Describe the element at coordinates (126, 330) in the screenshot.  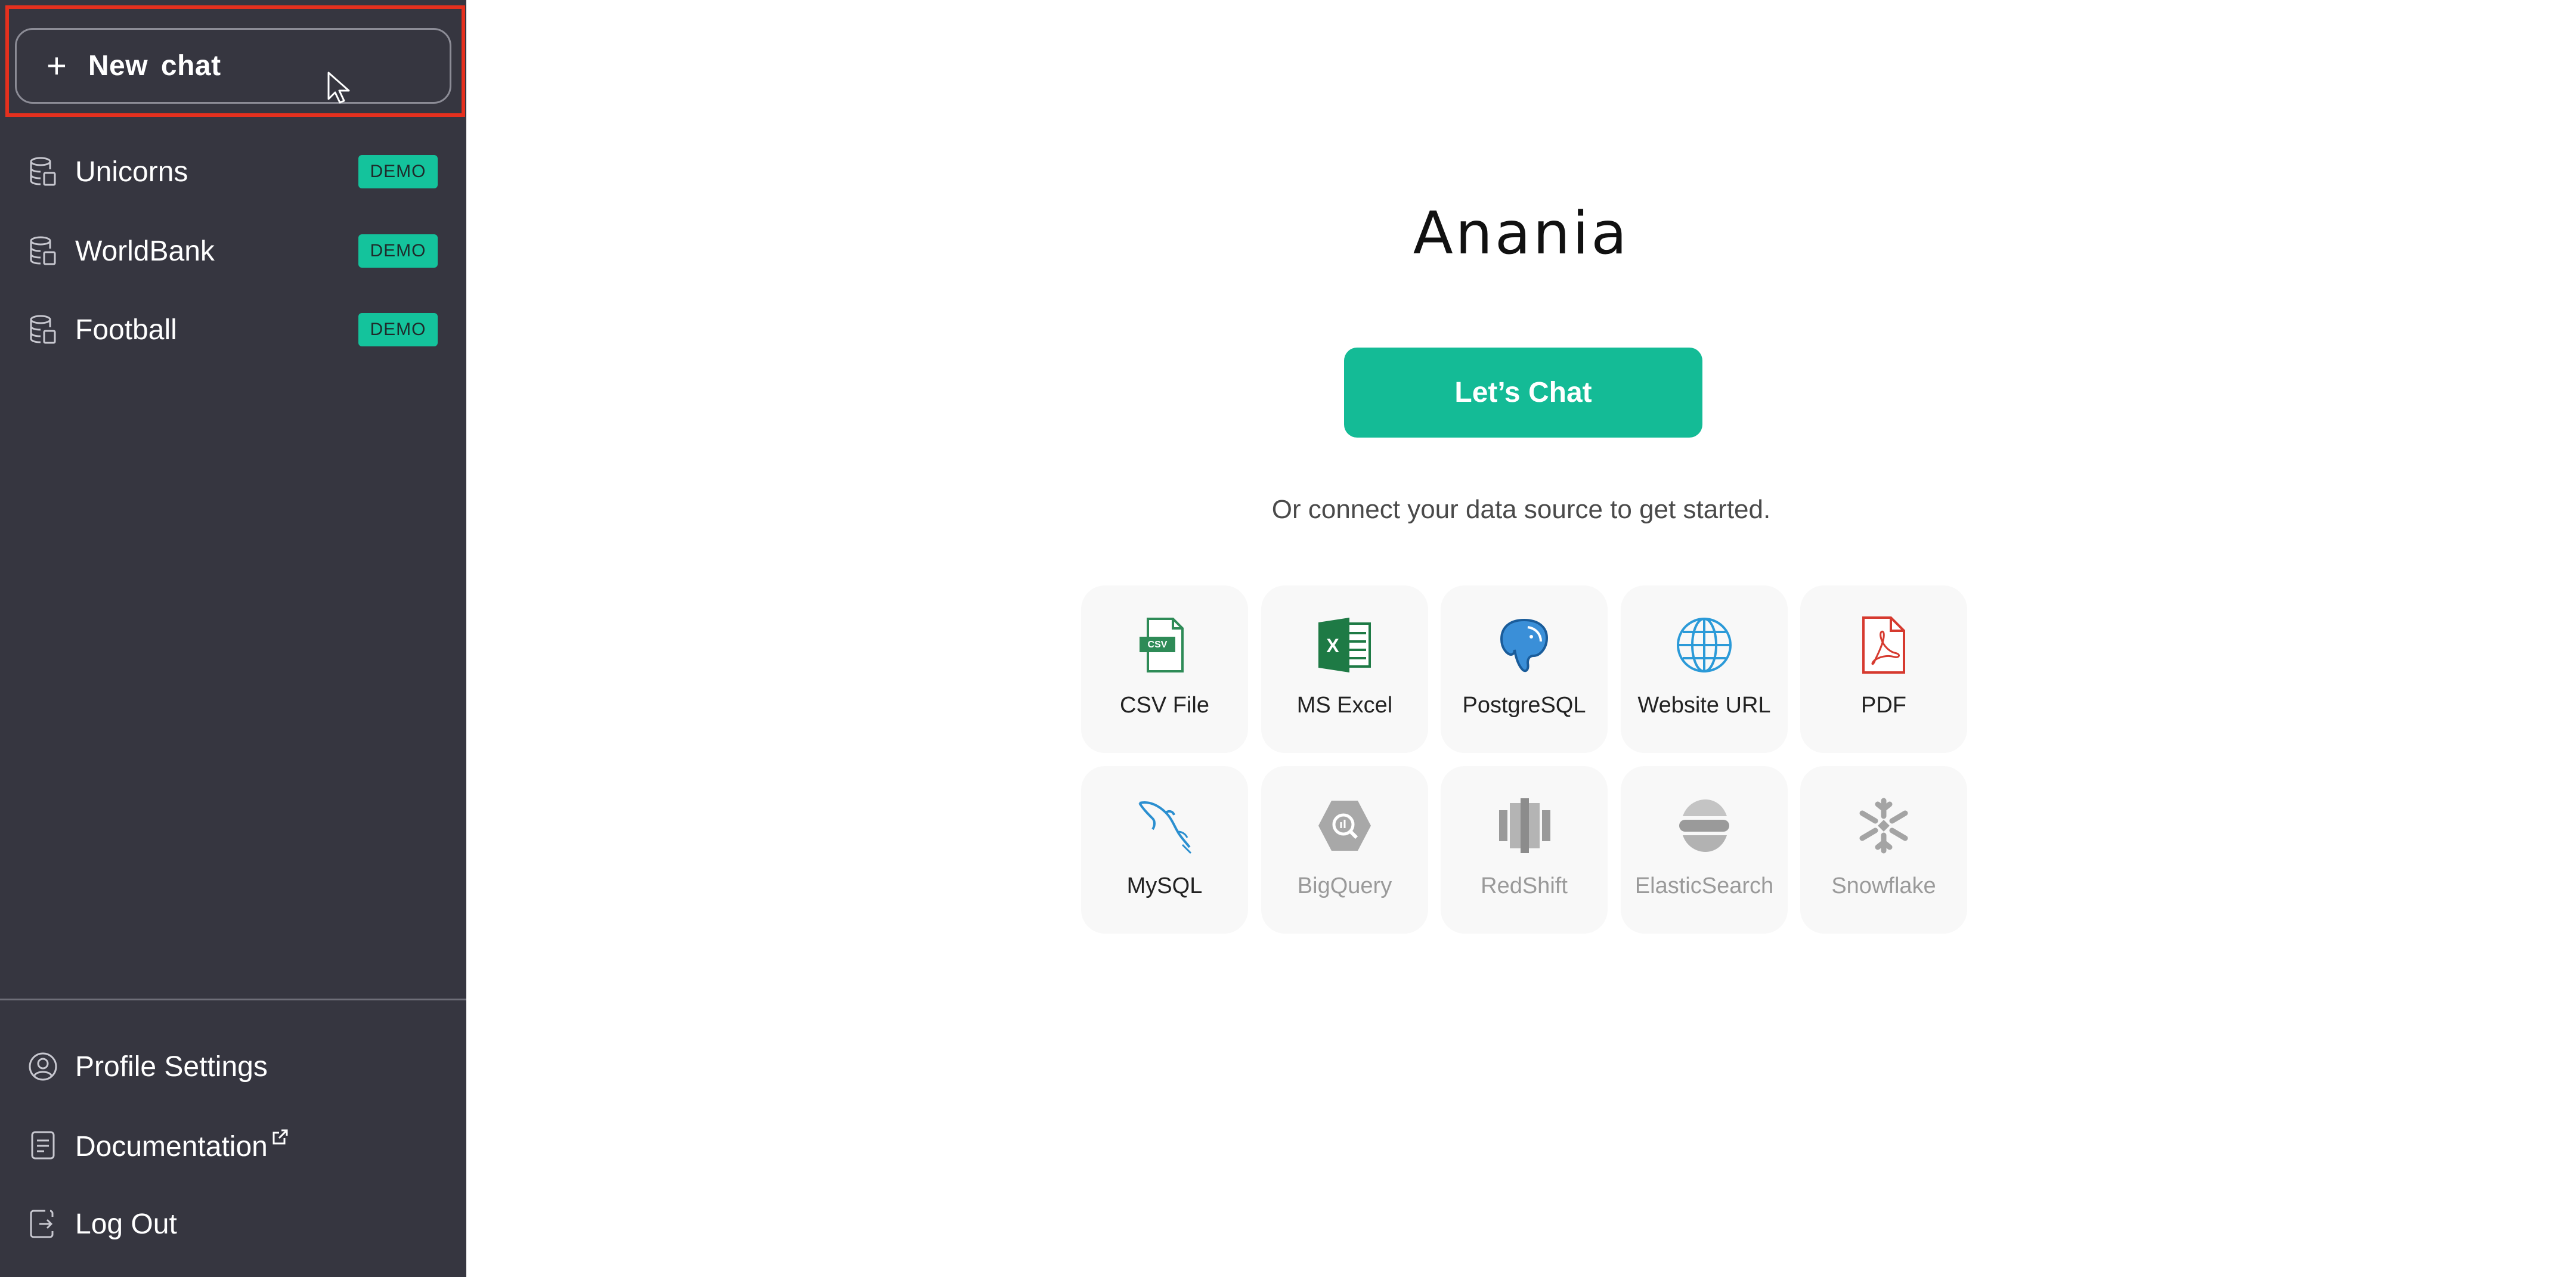
I see `sidebar-item-label: Football` at that location.